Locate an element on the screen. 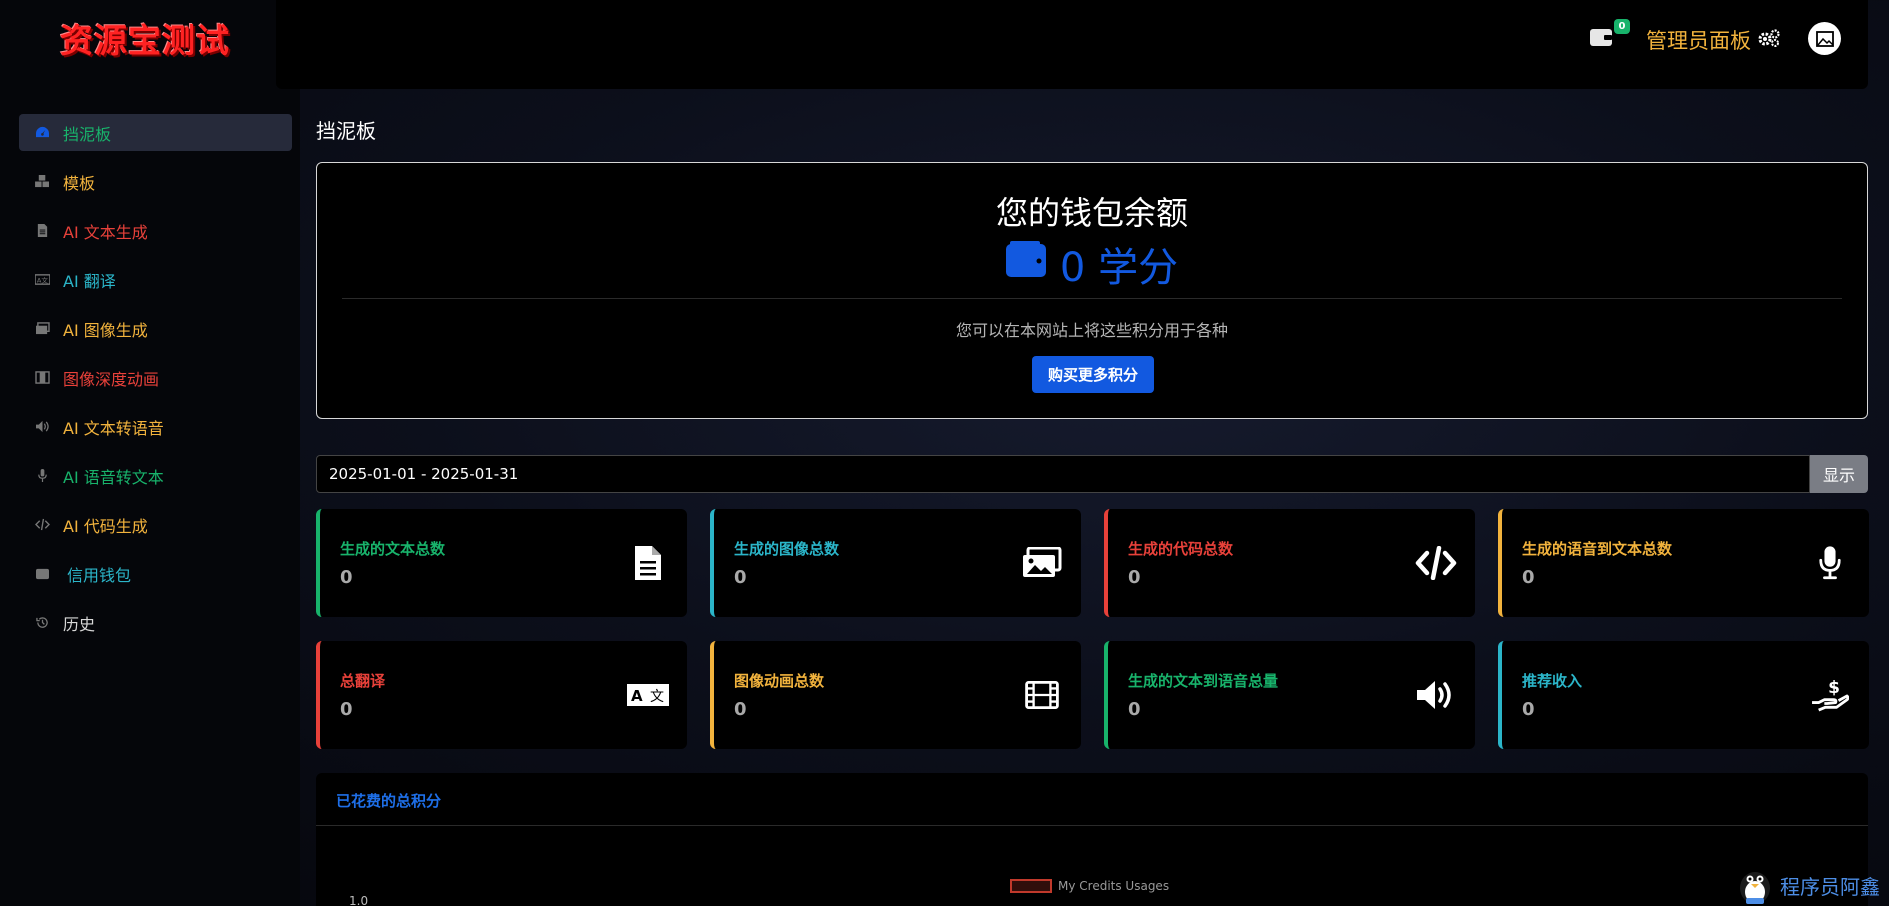 This screenshot has height=906, width=1889. sidebar-item-label: AI 代码生成 is located at coordinates (105, 526).